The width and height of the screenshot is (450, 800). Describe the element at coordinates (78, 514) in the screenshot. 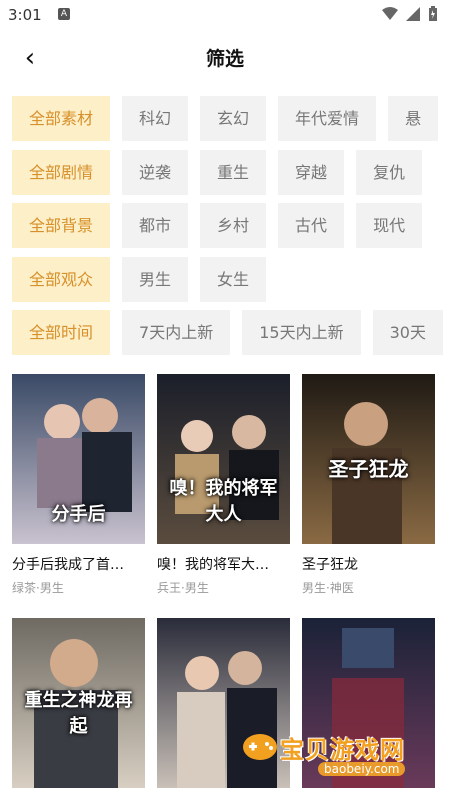

I see `poster-title: 分手后` at that location.